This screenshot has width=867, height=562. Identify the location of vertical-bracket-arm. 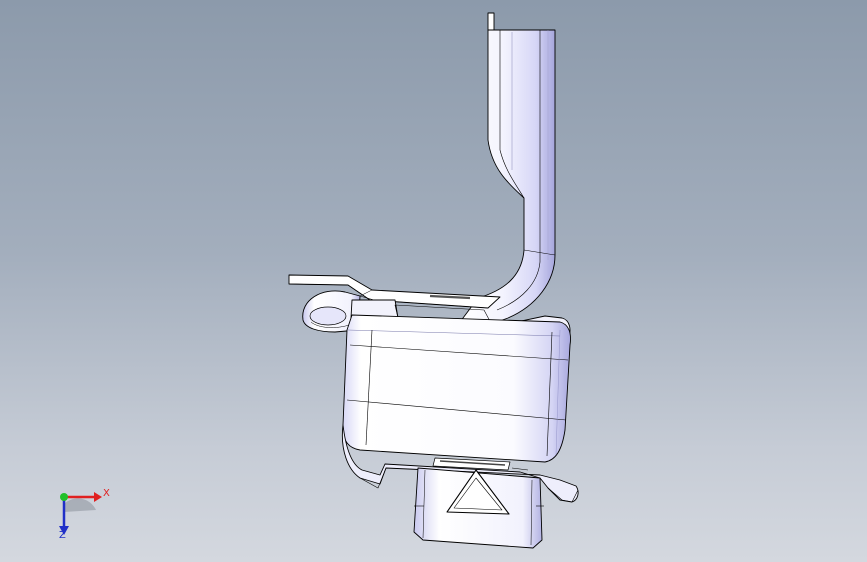
(507, 169).